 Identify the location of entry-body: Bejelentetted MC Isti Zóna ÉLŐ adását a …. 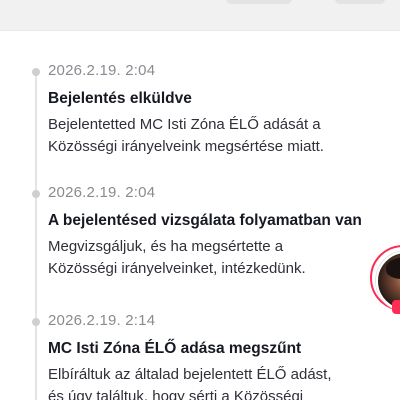
(213, 136).